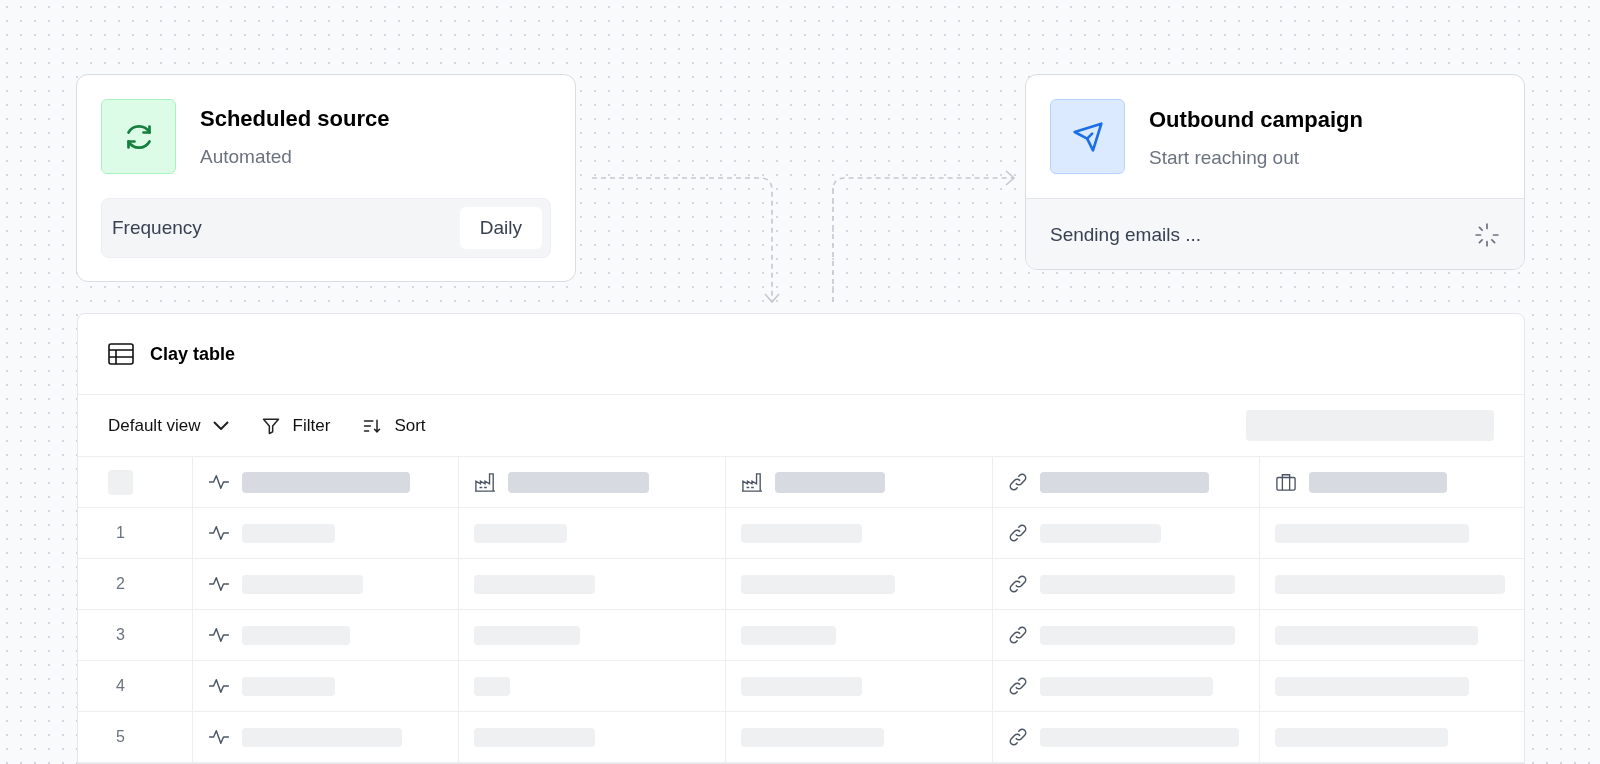  Describe the element at coordinates (295, 118) in the screenshot. I see `card-title: Scheduled source` at that location.